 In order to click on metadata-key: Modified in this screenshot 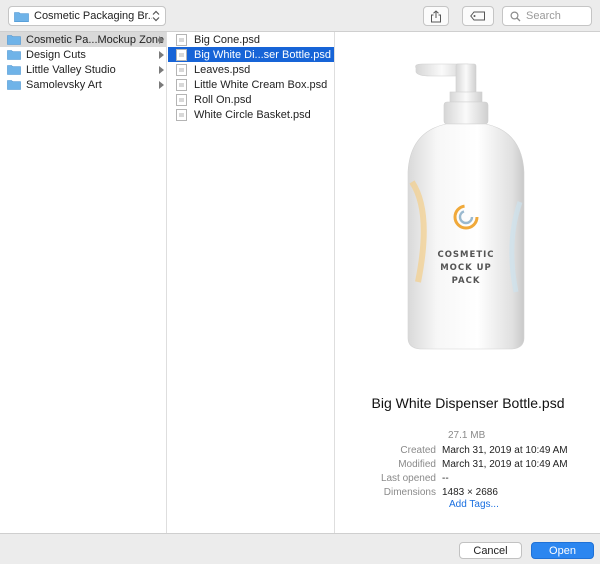, I will do `click(417, 464)`.